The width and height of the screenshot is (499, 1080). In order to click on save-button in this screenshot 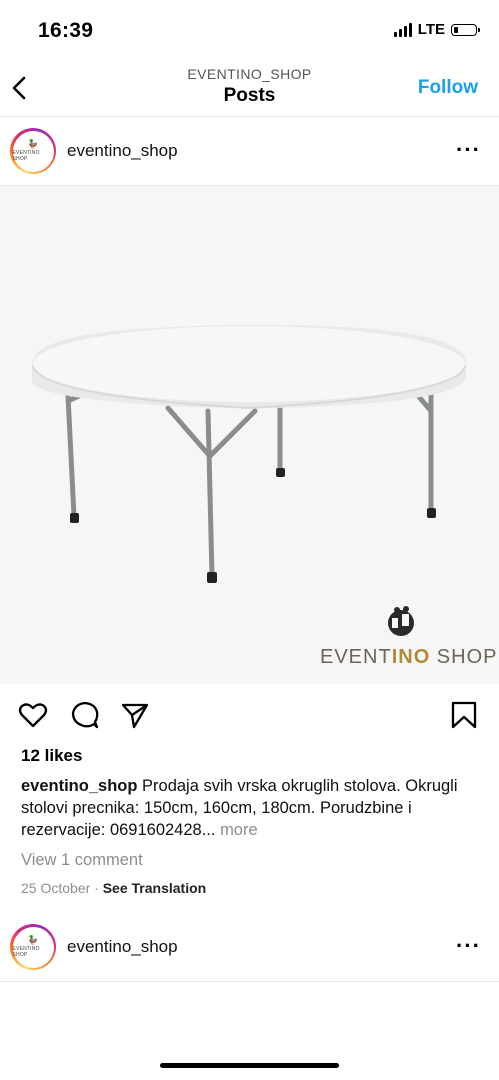, I will do `click(464, 715)`.